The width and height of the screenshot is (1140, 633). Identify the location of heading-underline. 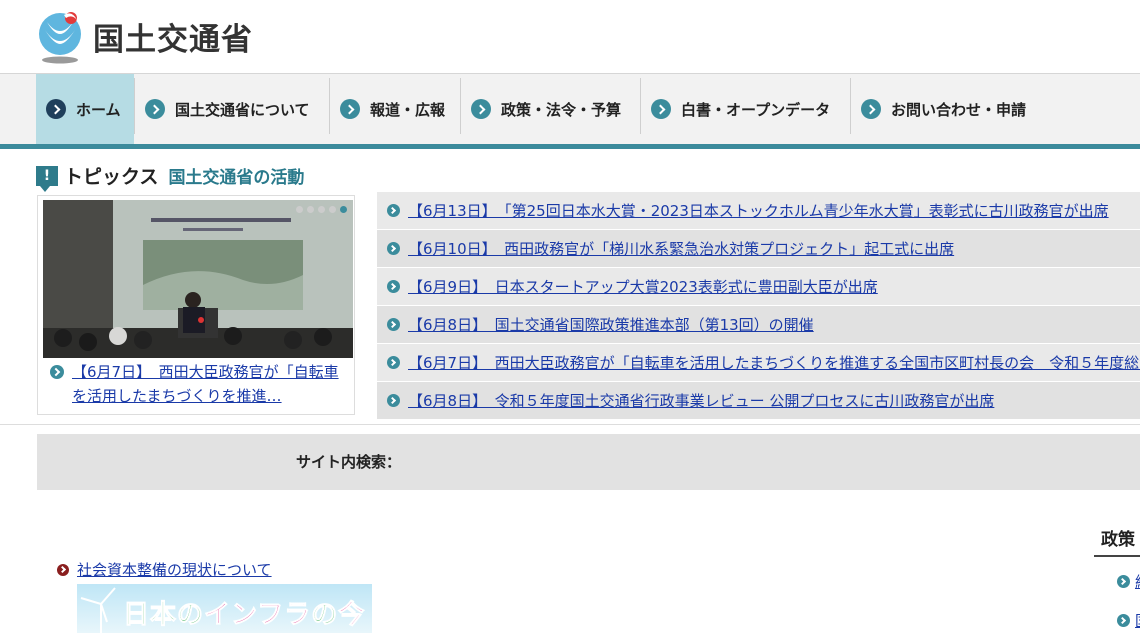
(1117, 556).